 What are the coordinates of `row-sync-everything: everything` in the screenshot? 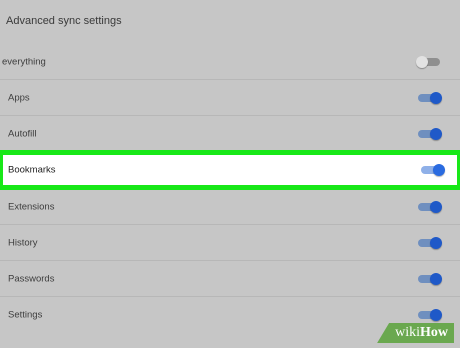 It's located at (230, 62).